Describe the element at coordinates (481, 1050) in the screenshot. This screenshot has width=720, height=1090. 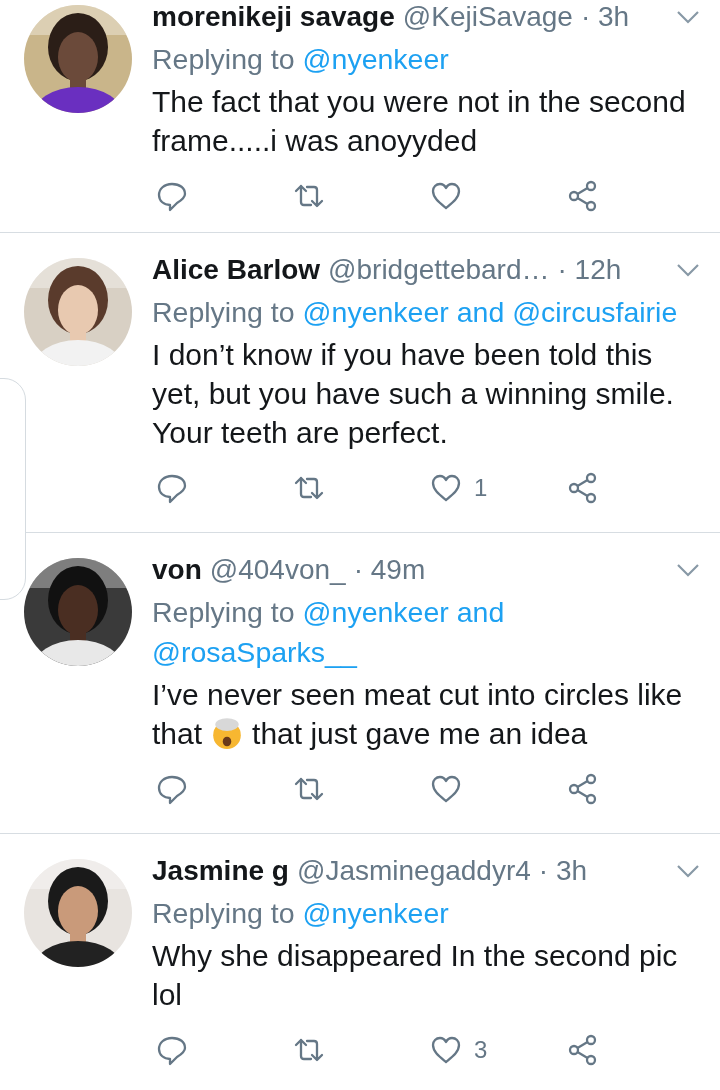
I see `like-count: 3` at that location.